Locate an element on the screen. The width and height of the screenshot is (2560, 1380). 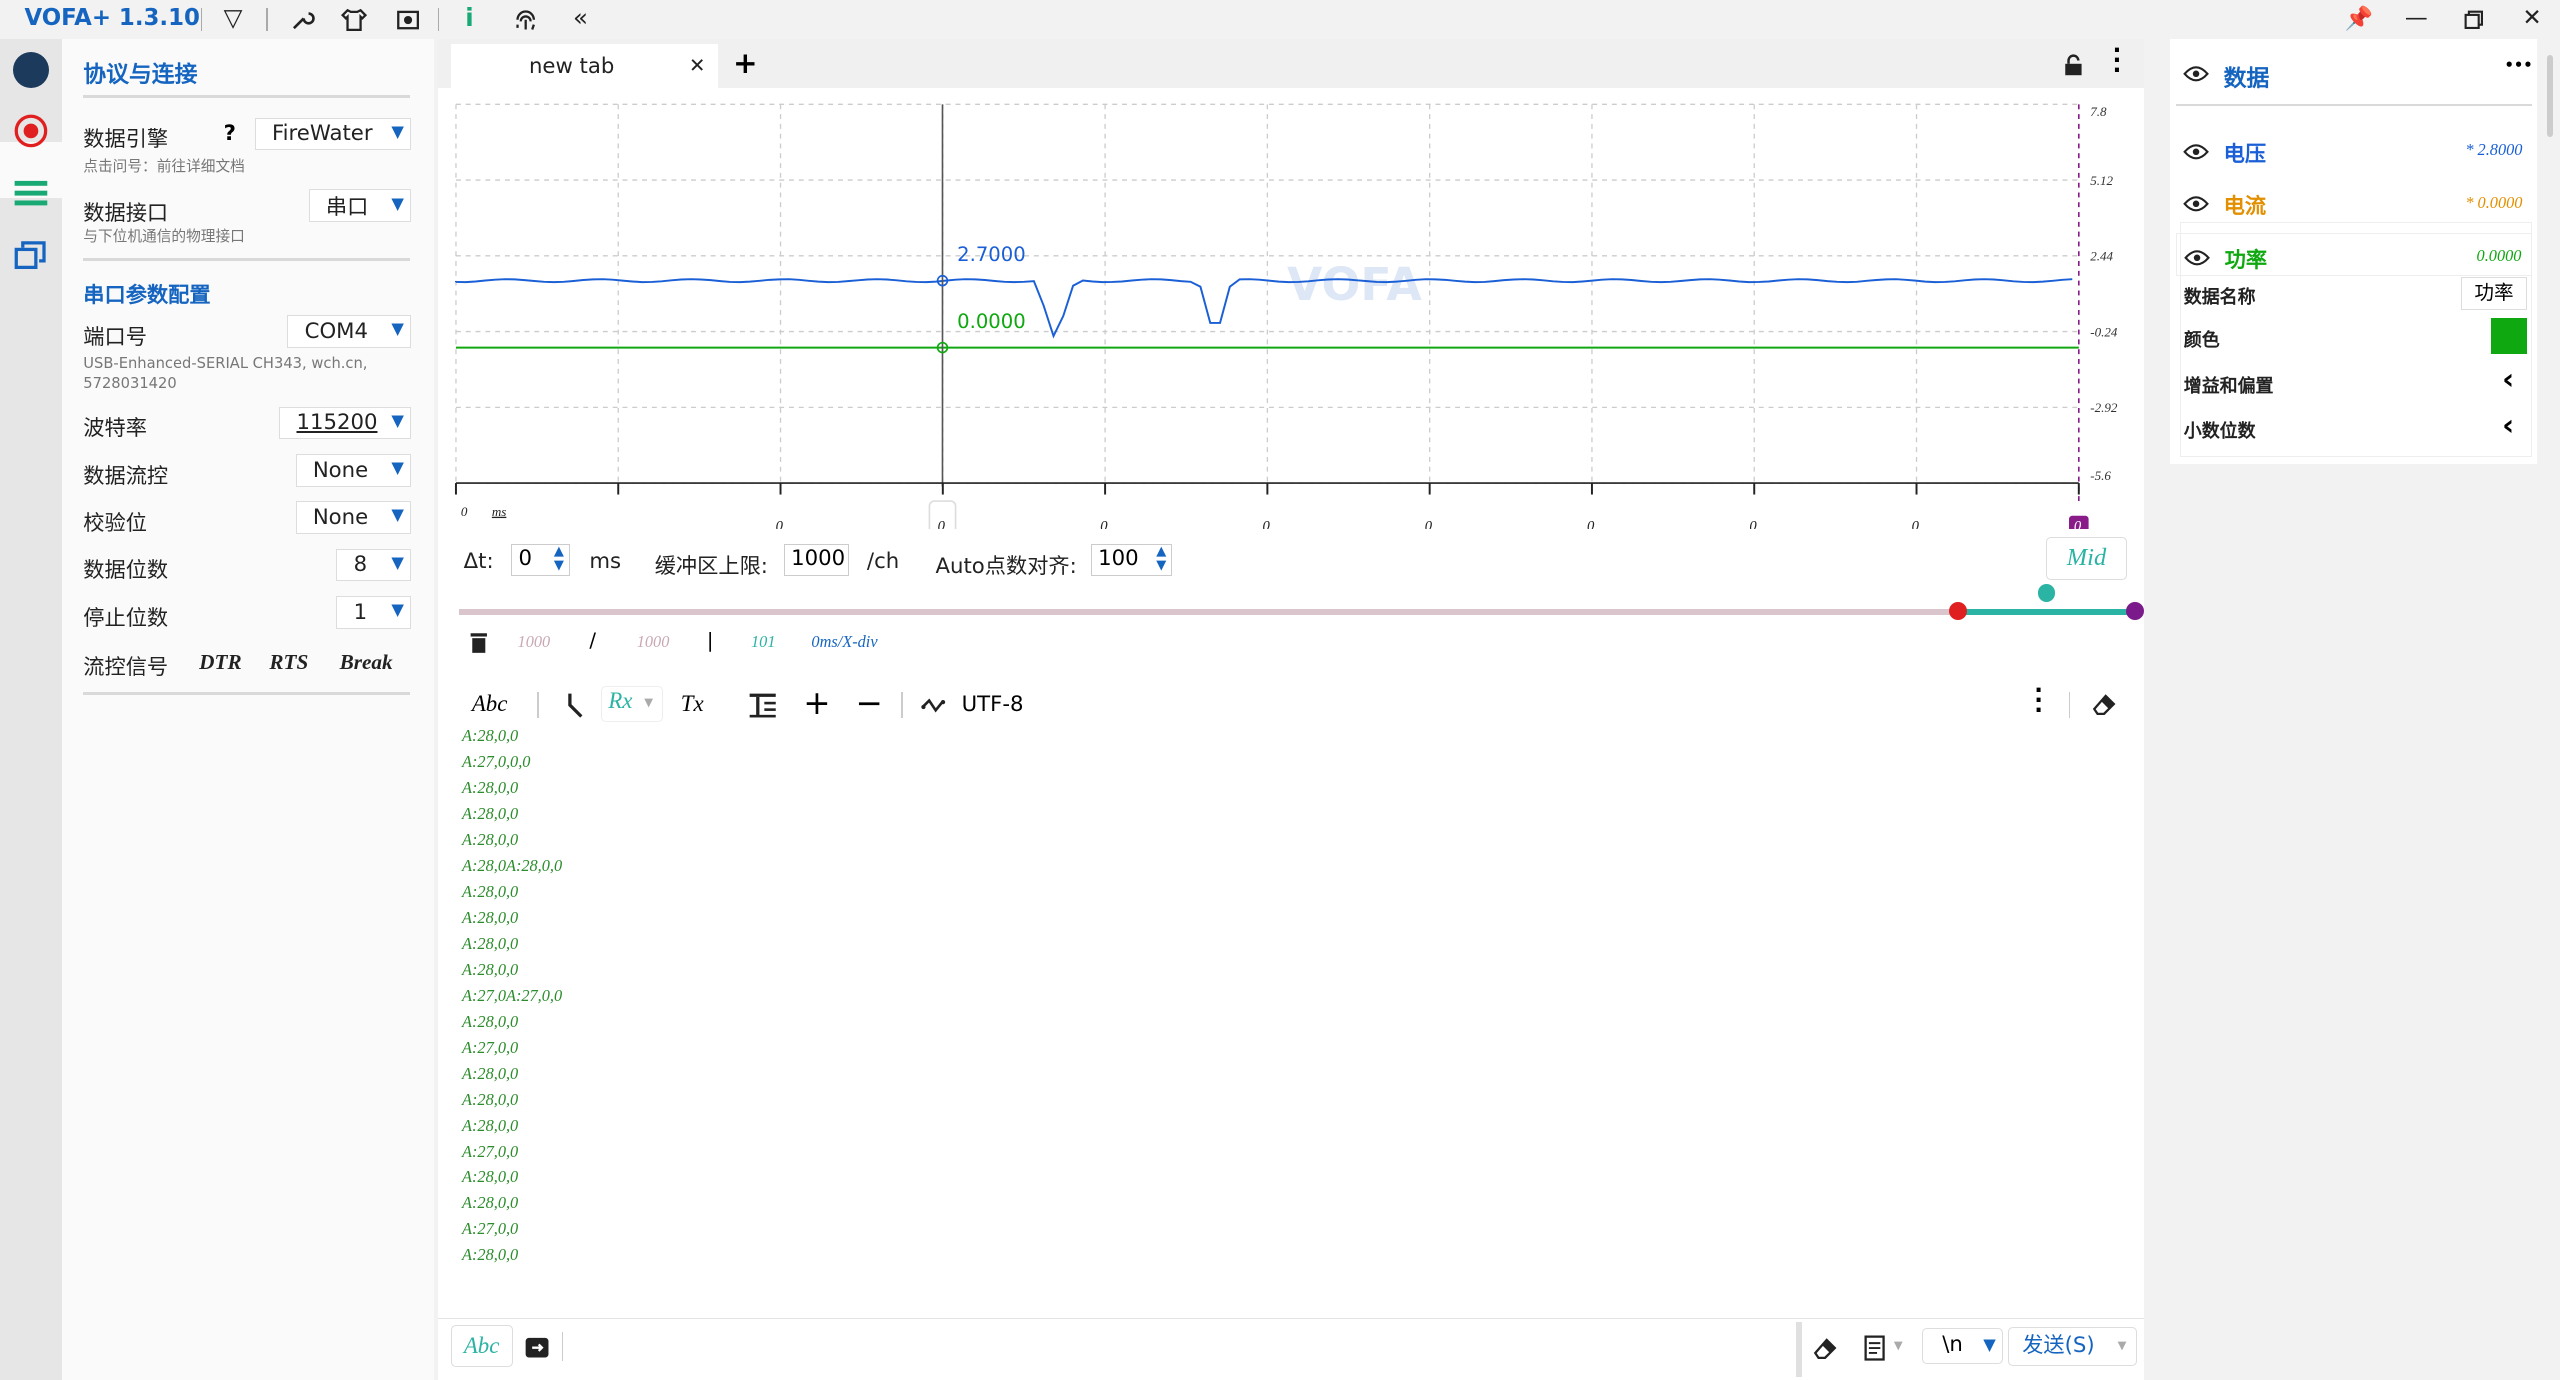
auto-input: 100 ▲ ▼ is located at coordinates (1131, 560).